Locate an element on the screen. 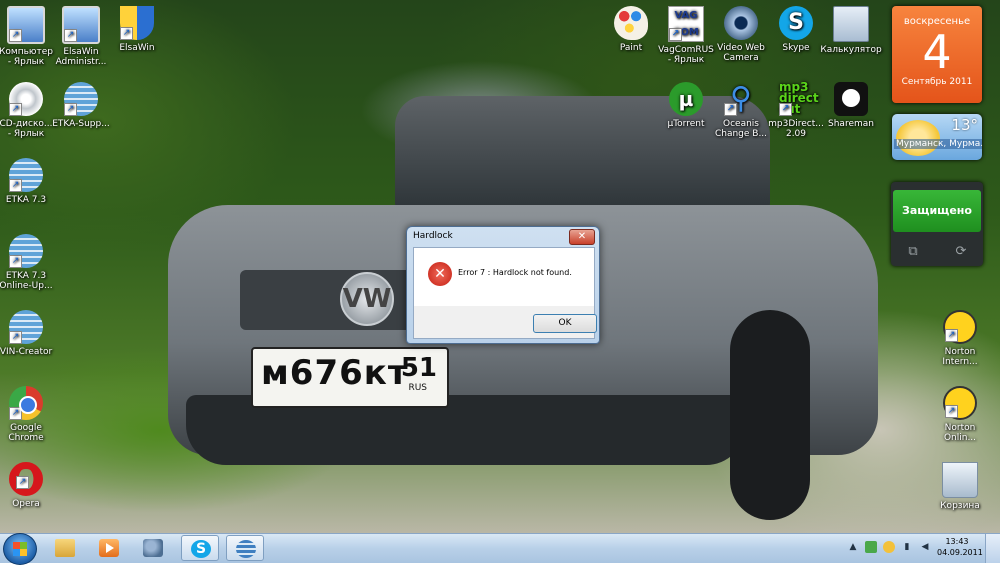 This screenshot has width=1000, height=565. plate-region: 51 is located at coordinates (418, 368).